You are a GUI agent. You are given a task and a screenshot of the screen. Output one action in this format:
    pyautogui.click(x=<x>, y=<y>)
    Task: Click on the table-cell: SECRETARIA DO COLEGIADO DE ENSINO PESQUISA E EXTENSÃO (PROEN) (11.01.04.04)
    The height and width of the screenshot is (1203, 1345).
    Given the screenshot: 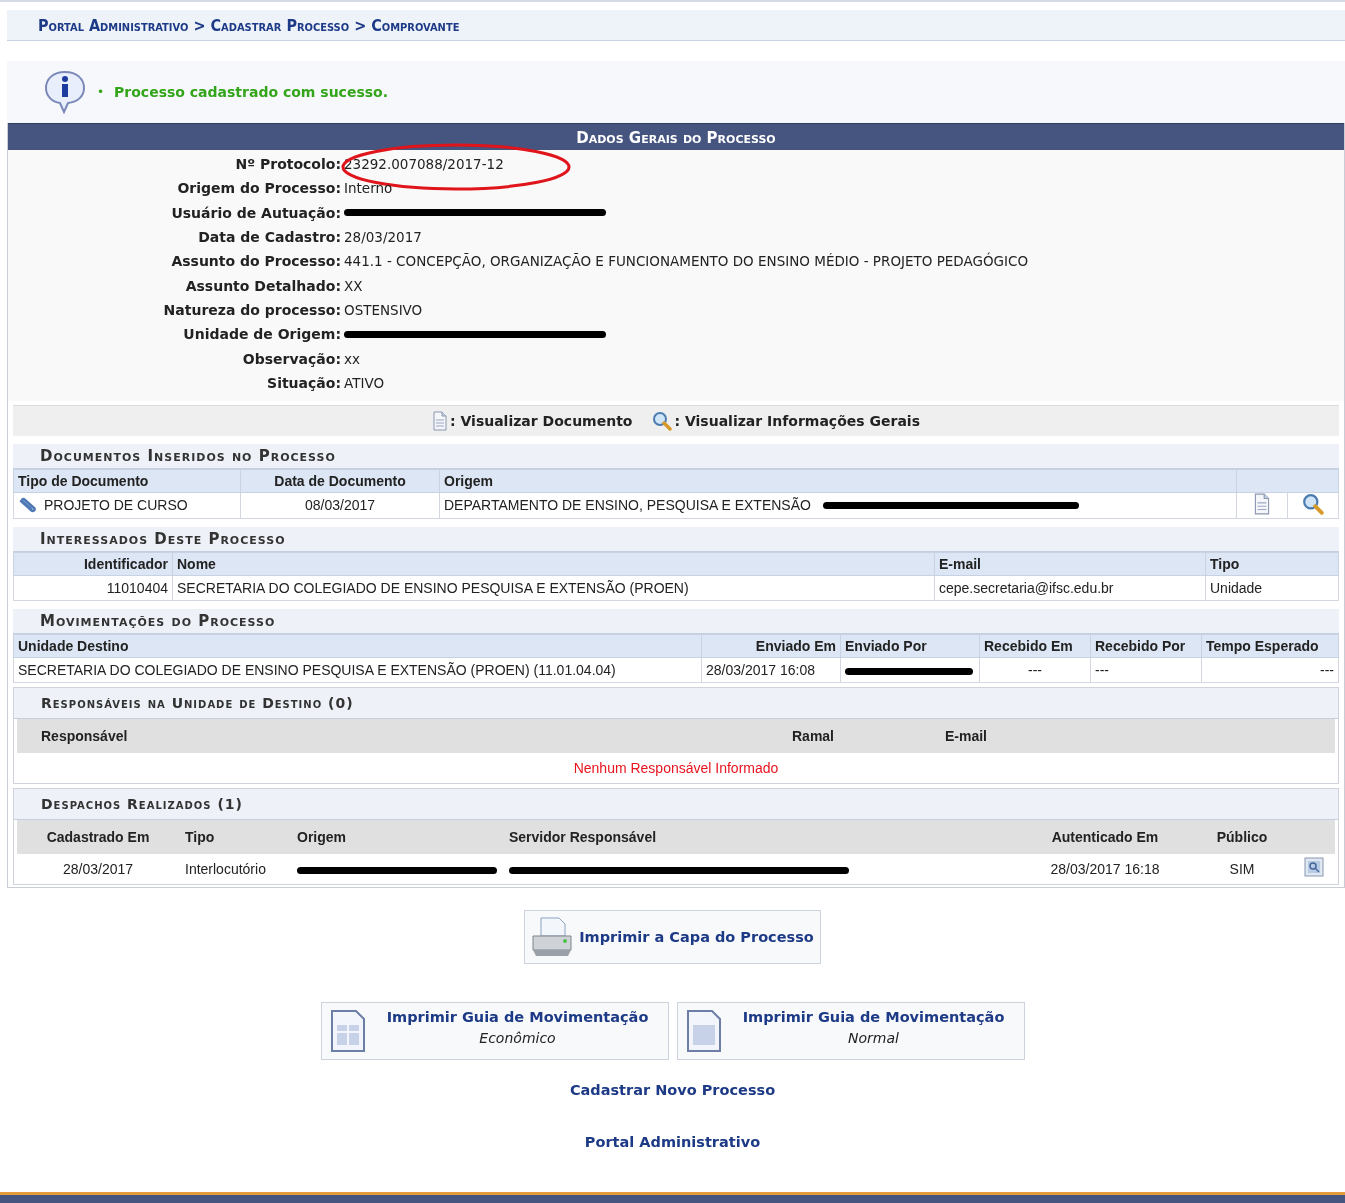 What is the action you would take?
    pyautogui.click(x=317, y=669)
    